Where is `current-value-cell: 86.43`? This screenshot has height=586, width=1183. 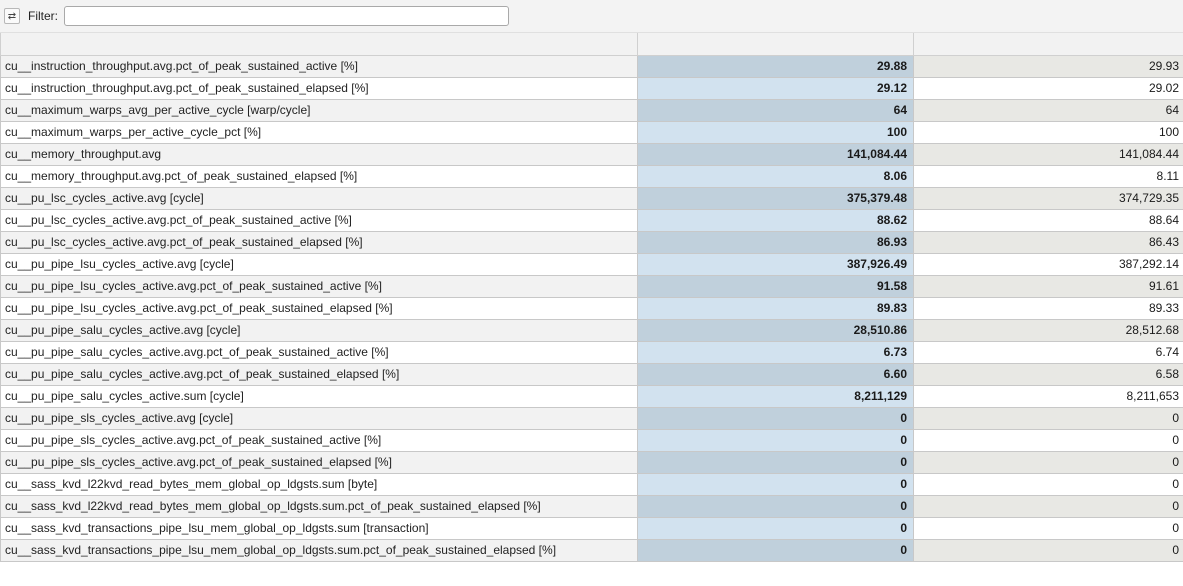
current-value-cell: 86.43 is located at coordinates (1048, 242).